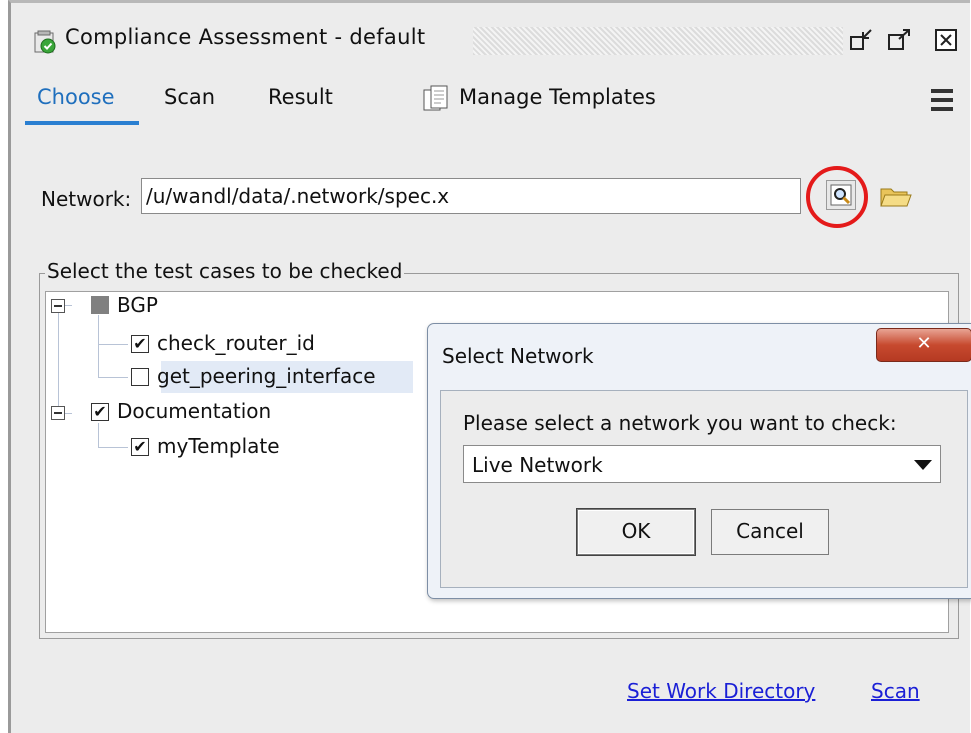 The width and height of the screenshot is (971, 733). What do you see at coordinates (471, 196) in the screenshot?
I see `network-path-input` at bounding box center [471, 196].